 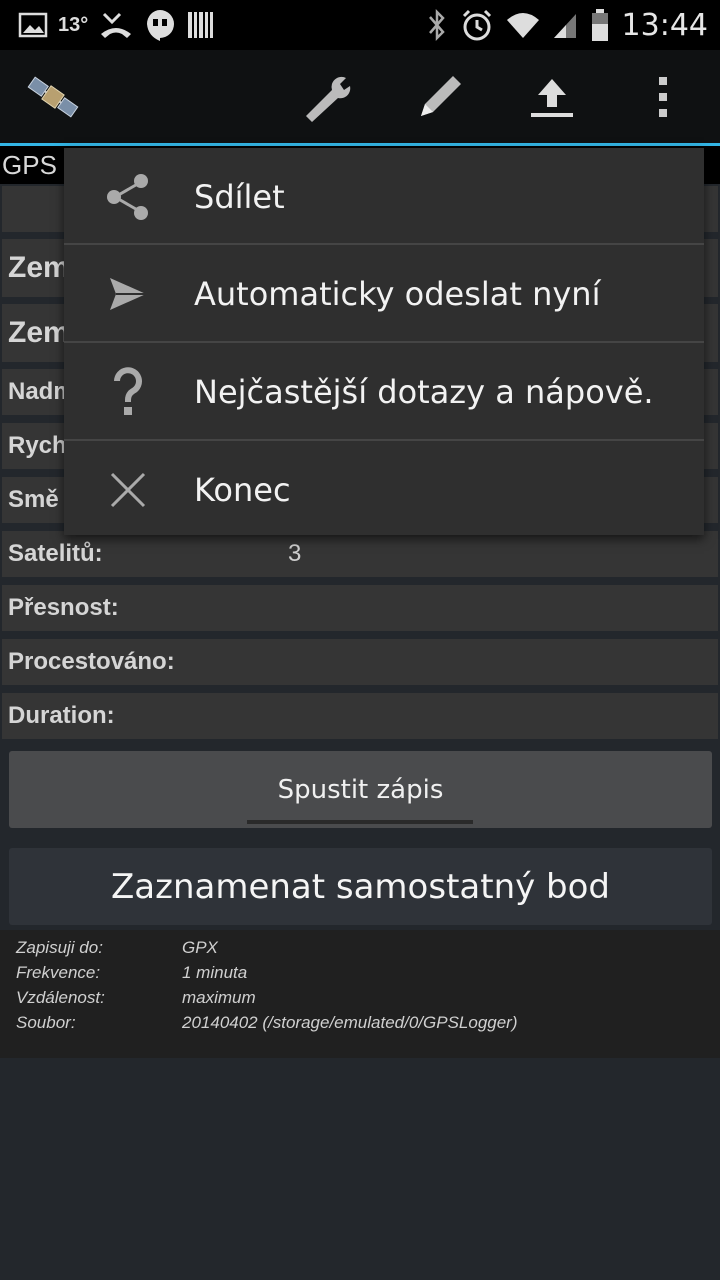 I want to click on row-label: Přesnost:, so click(x=63, y=607).